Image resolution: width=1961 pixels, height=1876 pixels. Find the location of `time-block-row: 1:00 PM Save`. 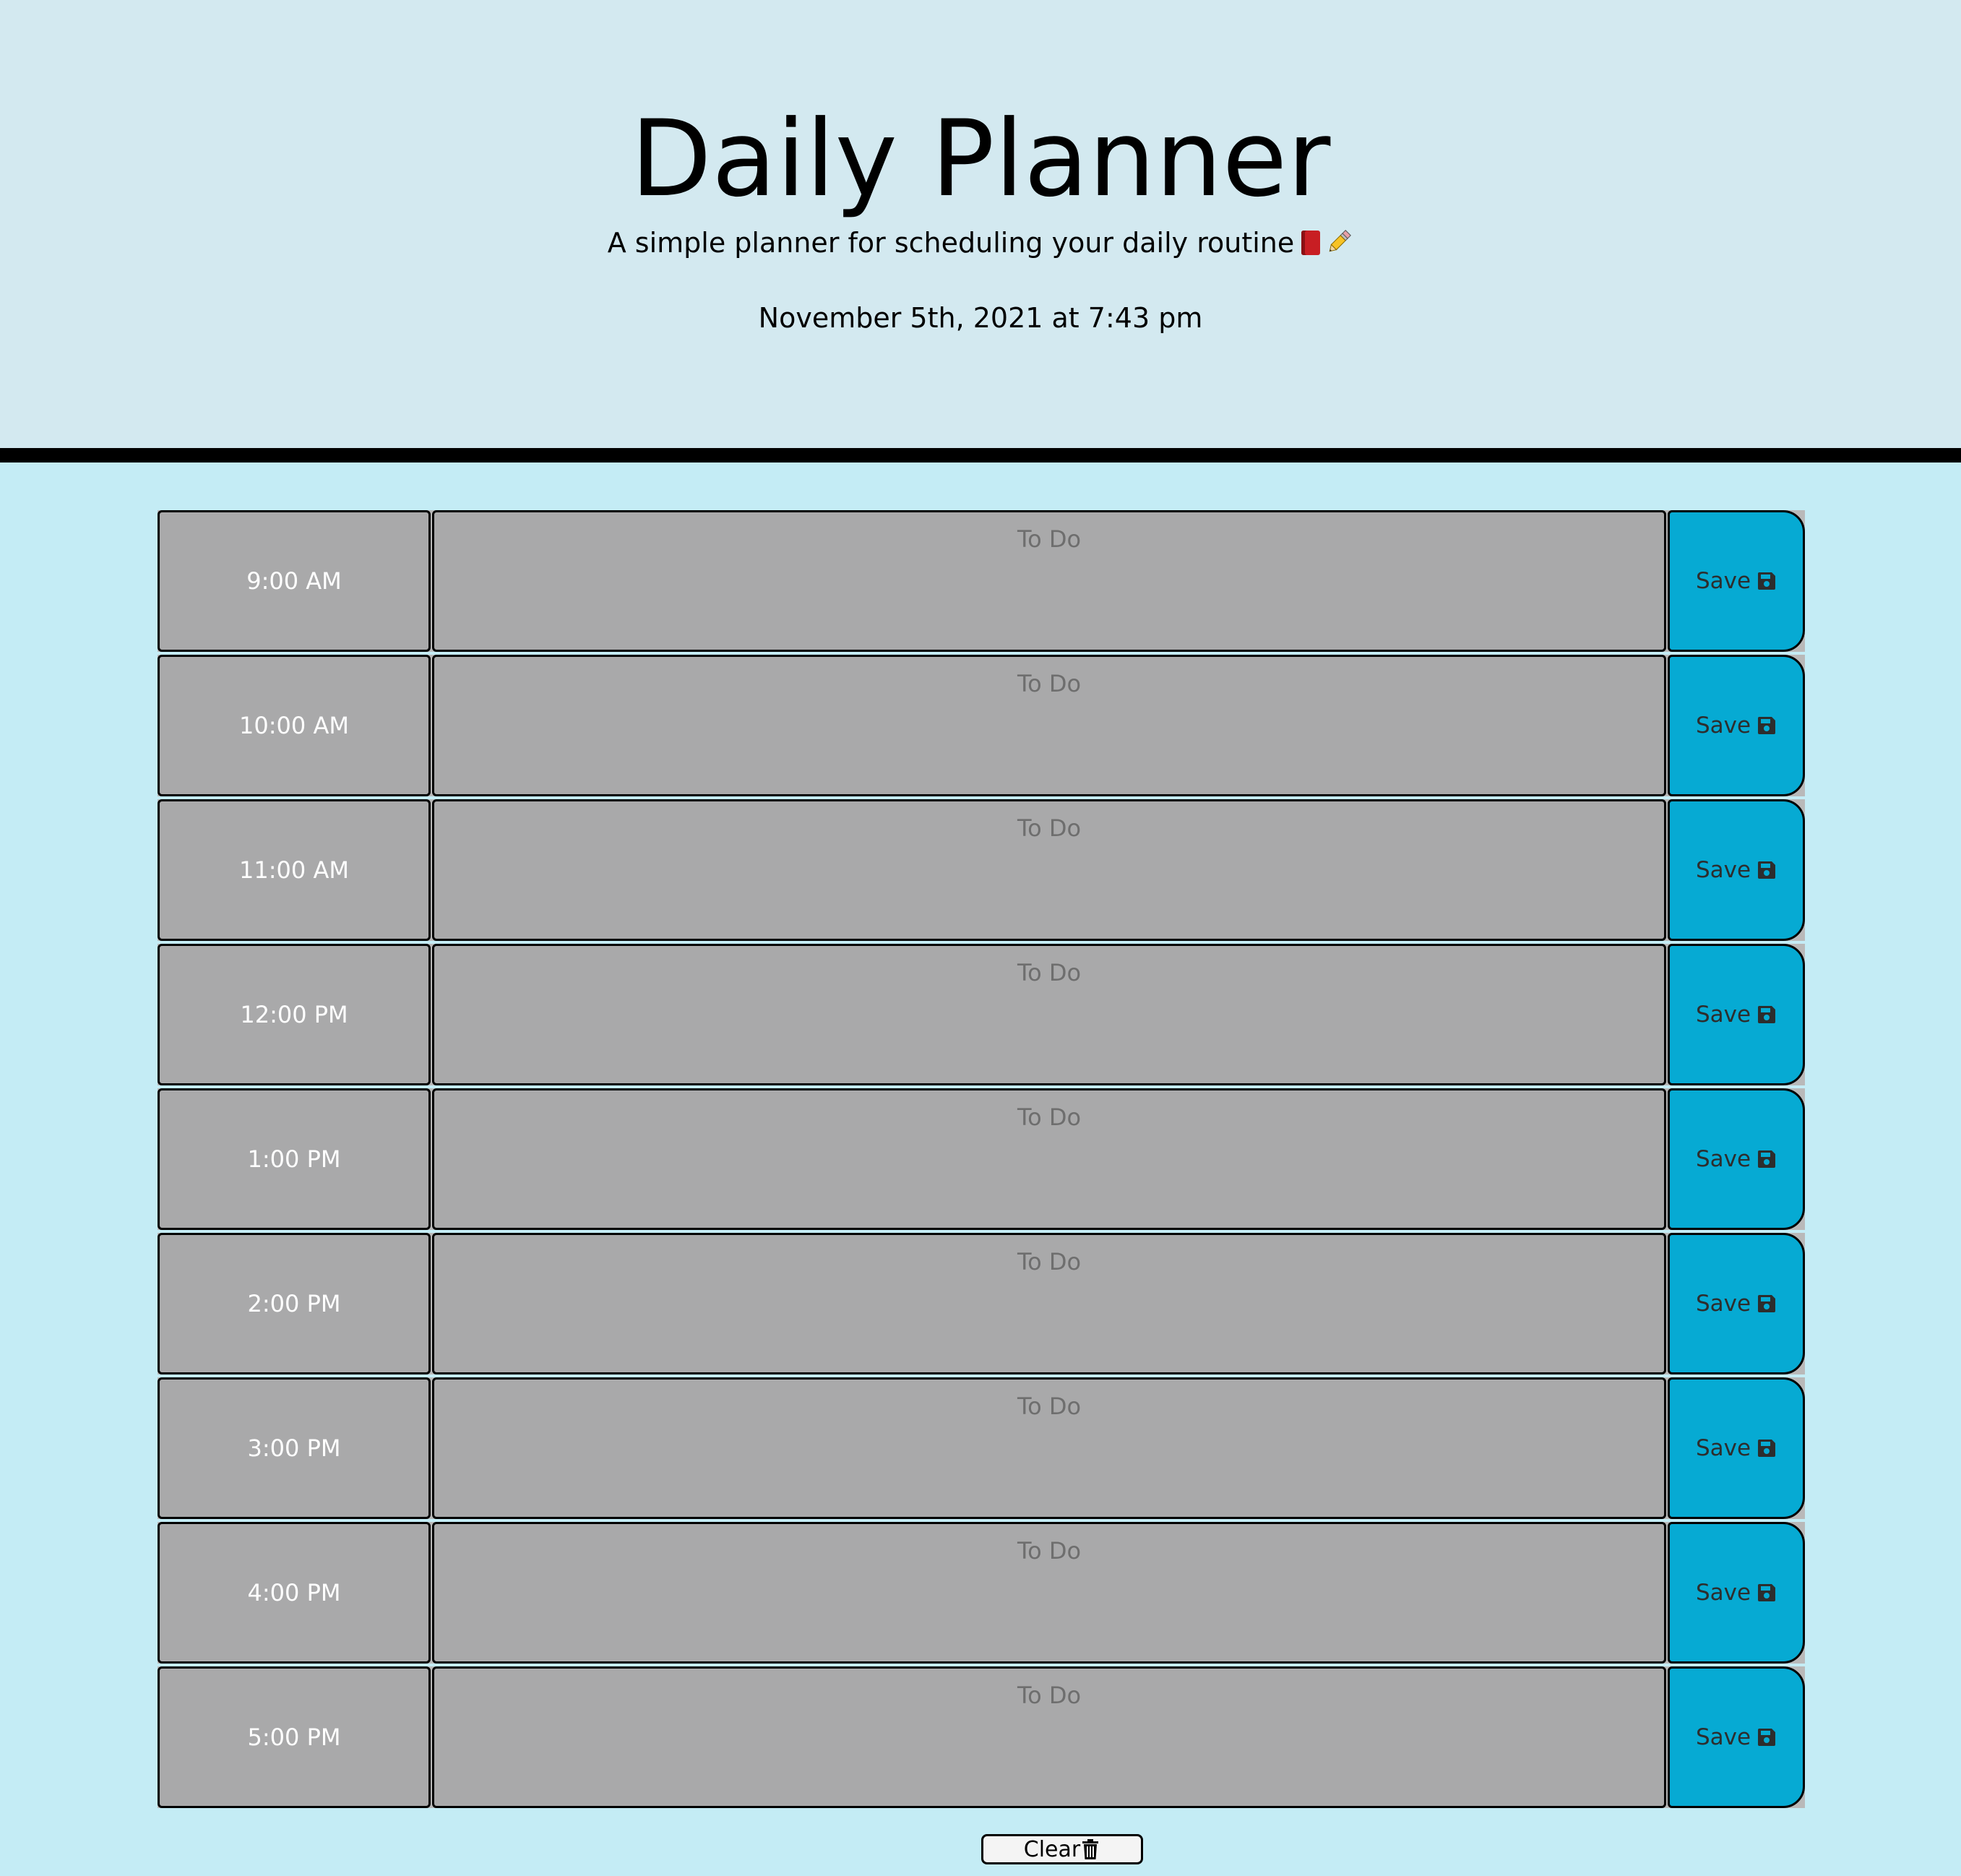

time-block-row: 1:00 PM Save is located at coordinates (981, 1159).